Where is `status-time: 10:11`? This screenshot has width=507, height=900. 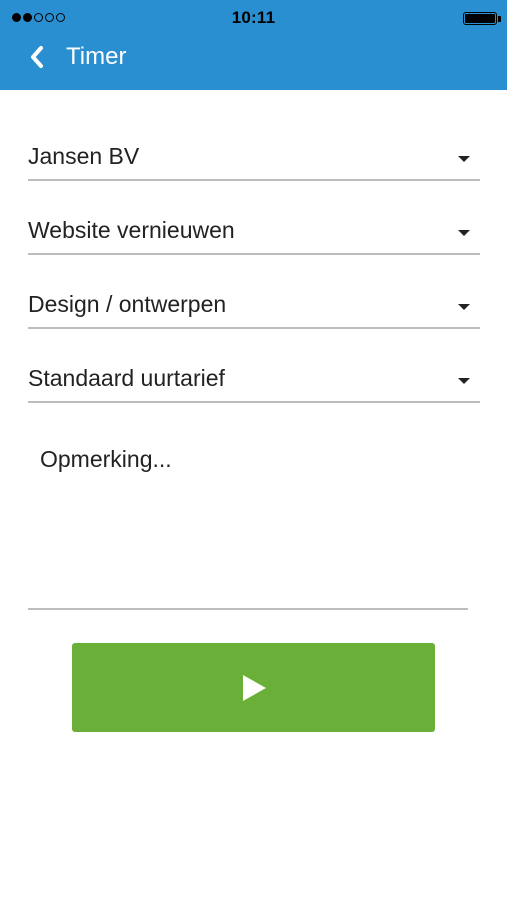 status-time: 10:11 is located at coordinates (253, 17).